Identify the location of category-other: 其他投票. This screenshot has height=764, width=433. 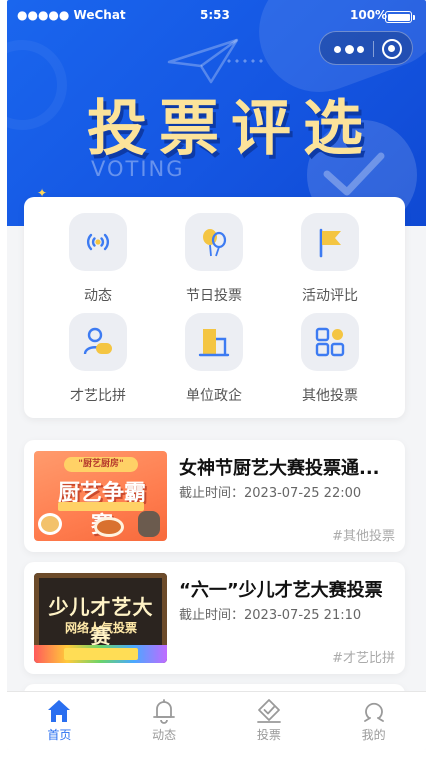
(330, 359).